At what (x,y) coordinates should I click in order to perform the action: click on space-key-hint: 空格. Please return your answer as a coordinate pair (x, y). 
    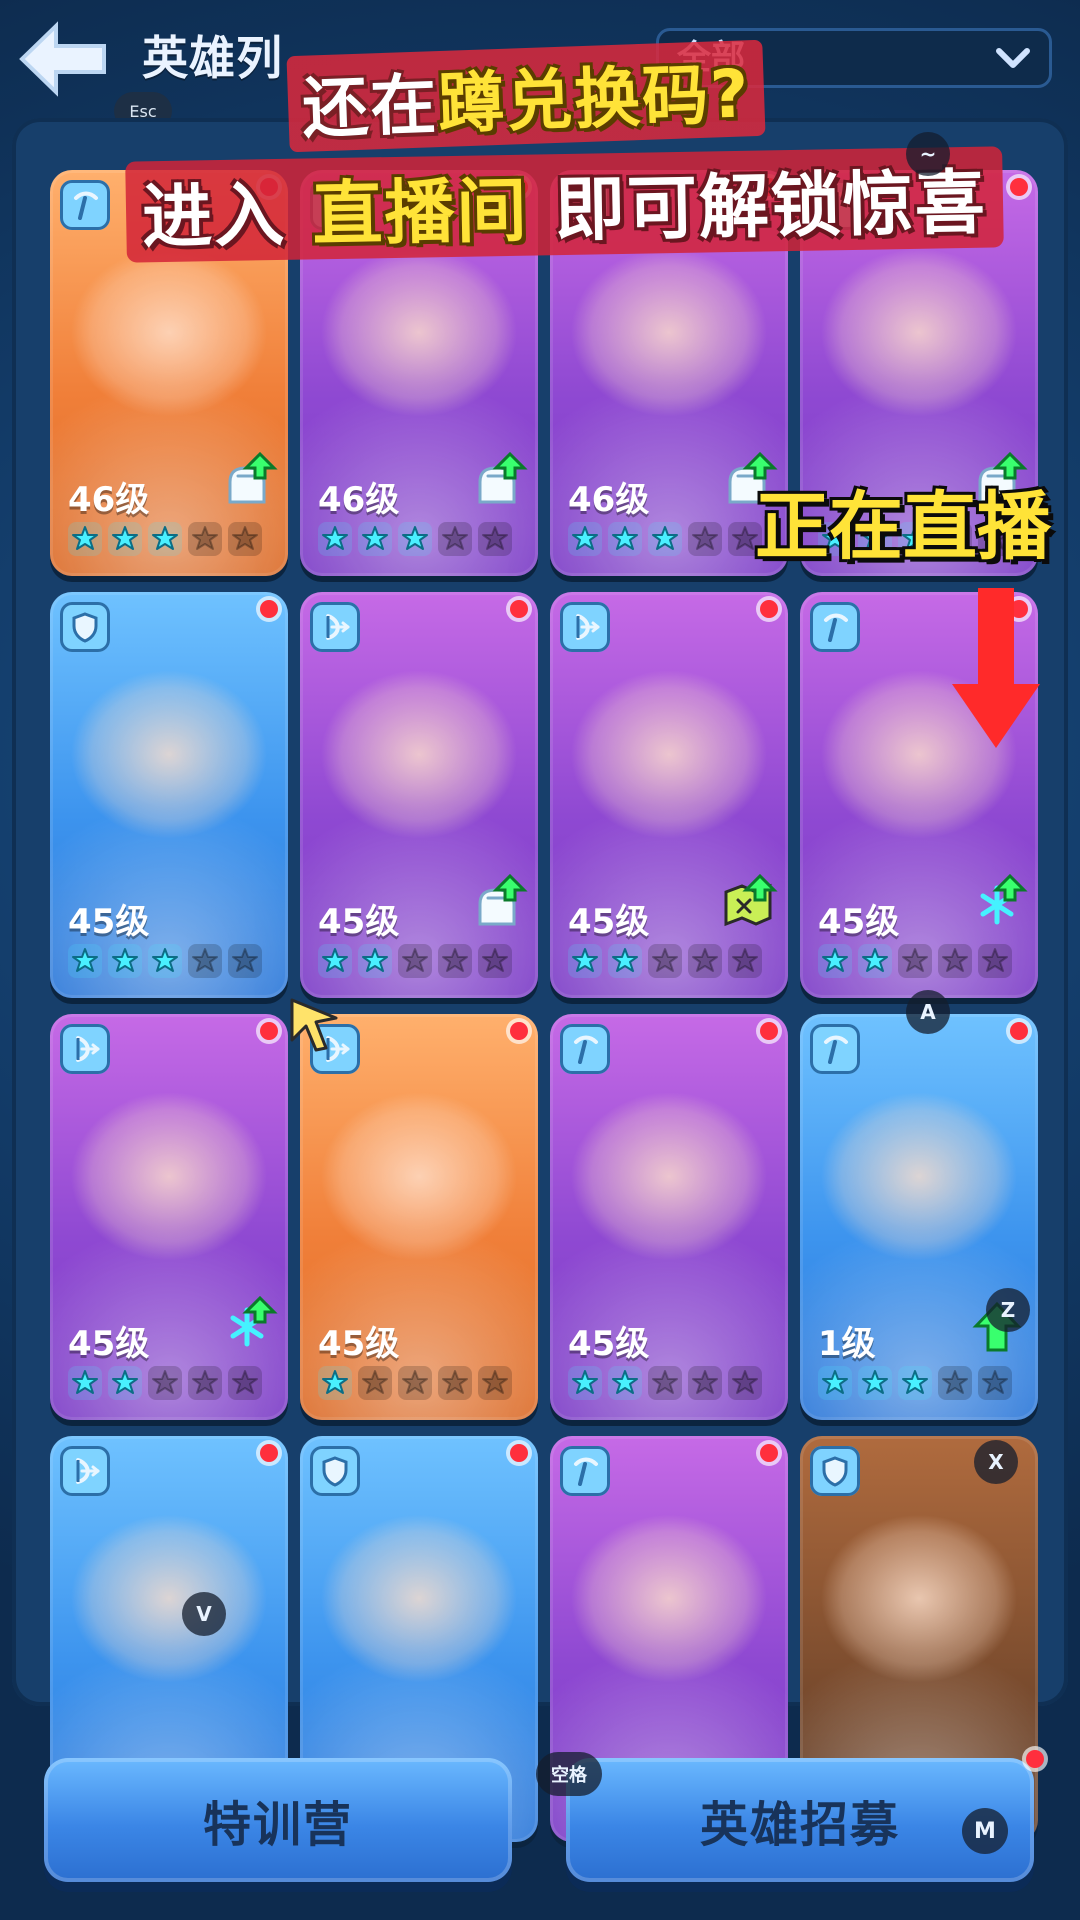
    Looking at the image, I should click on (569, 1774).